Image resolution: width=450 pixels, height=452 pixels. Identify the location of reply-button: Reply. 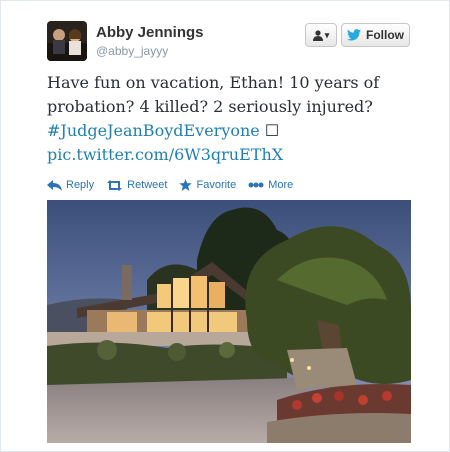
(70, 185).